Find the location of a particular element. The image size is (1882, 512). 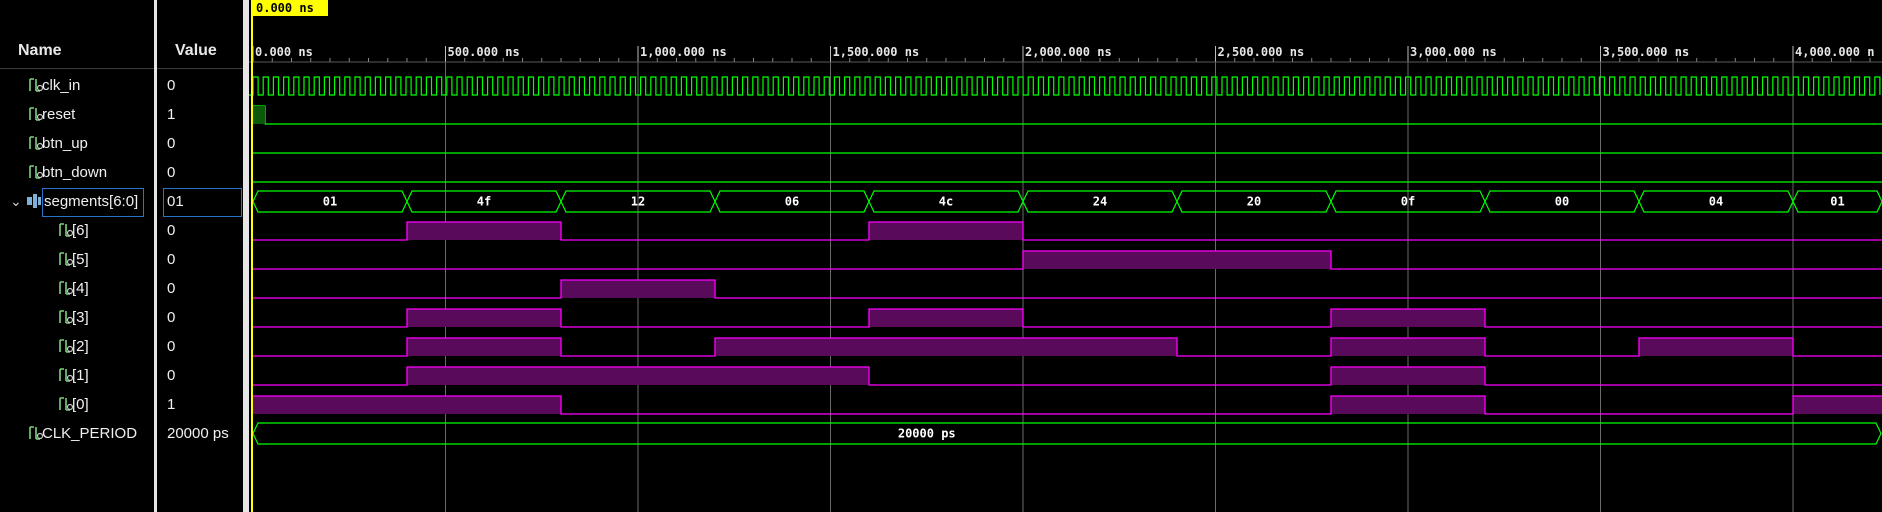

signal-name: btn_up is located at coordinates (65, 143).